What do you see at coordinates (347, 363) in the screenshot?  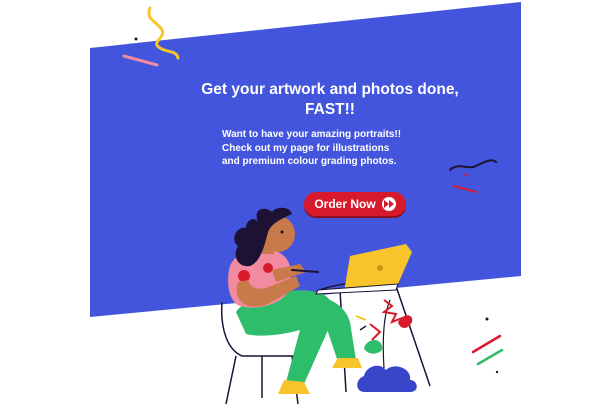 I see `shoe-right` at bounding box center [347, 363].